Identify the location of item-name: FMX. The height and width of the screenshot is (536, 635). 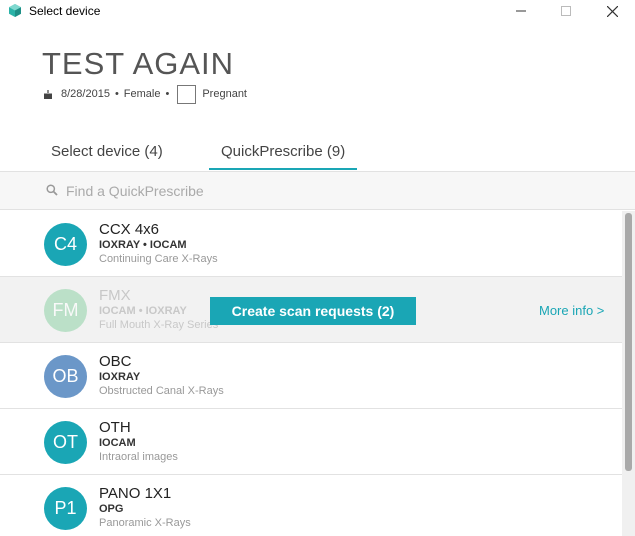
(115, 295).